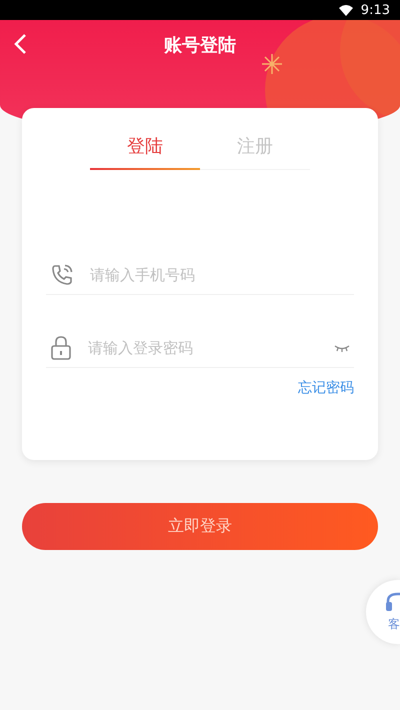 The image size is (400, 710). What do you see at coordinates (62, 275) in the screenshot?
I see `phone-icon` at bounding box center [62, 275].